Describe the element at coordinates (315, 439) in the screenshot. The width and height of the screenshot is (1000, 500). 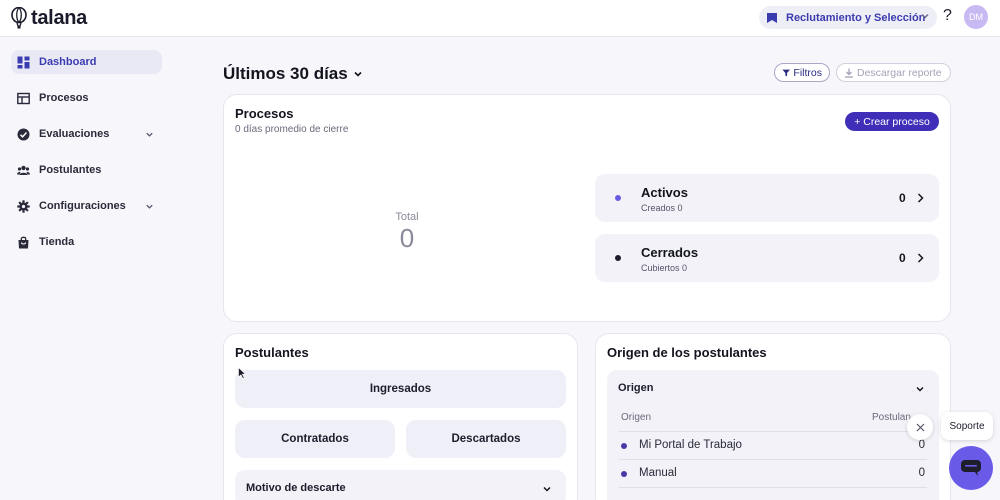
I see `contratados-pill: Contratados` at that location.